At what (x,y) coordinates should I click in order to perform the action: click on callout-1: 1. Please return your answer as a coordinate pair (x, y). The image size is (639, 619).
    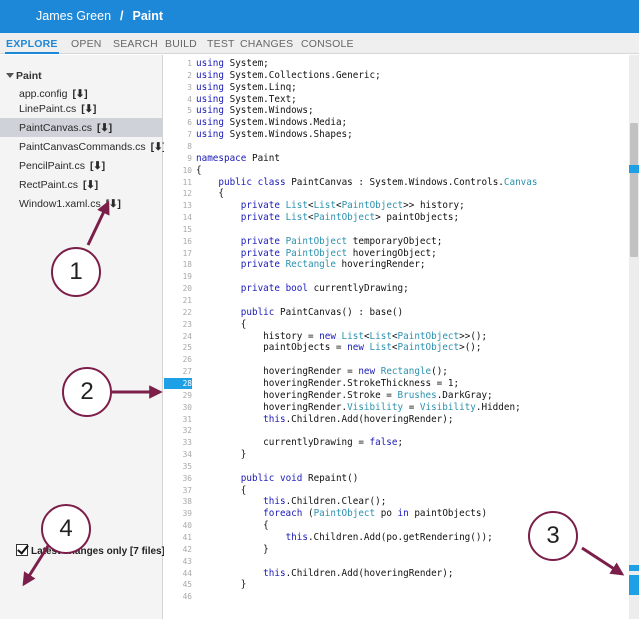
    Looking at the image, I should click on (76, 272).